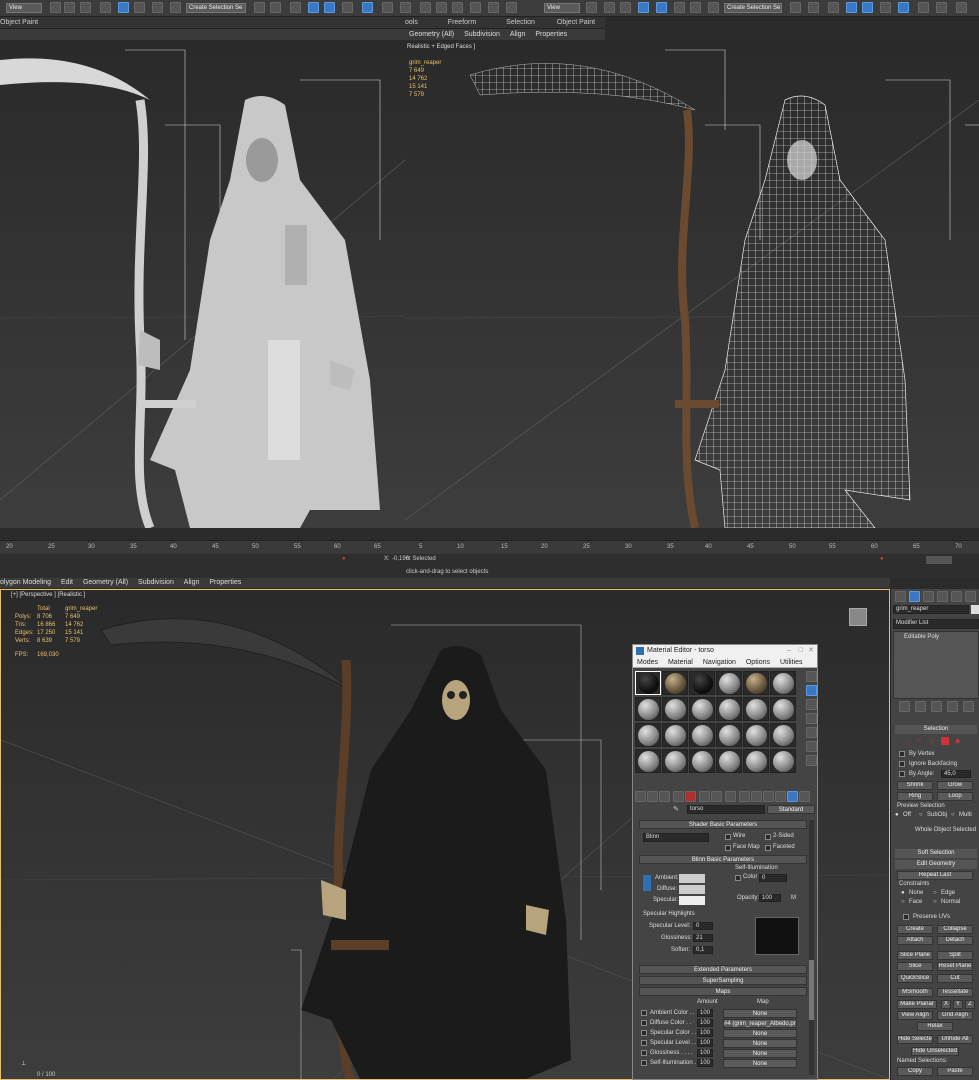 The image size is (979, 1080). Describe the element at coordinates (411, 22) in the screenshot. I see `tab-tools: ools` at that location.